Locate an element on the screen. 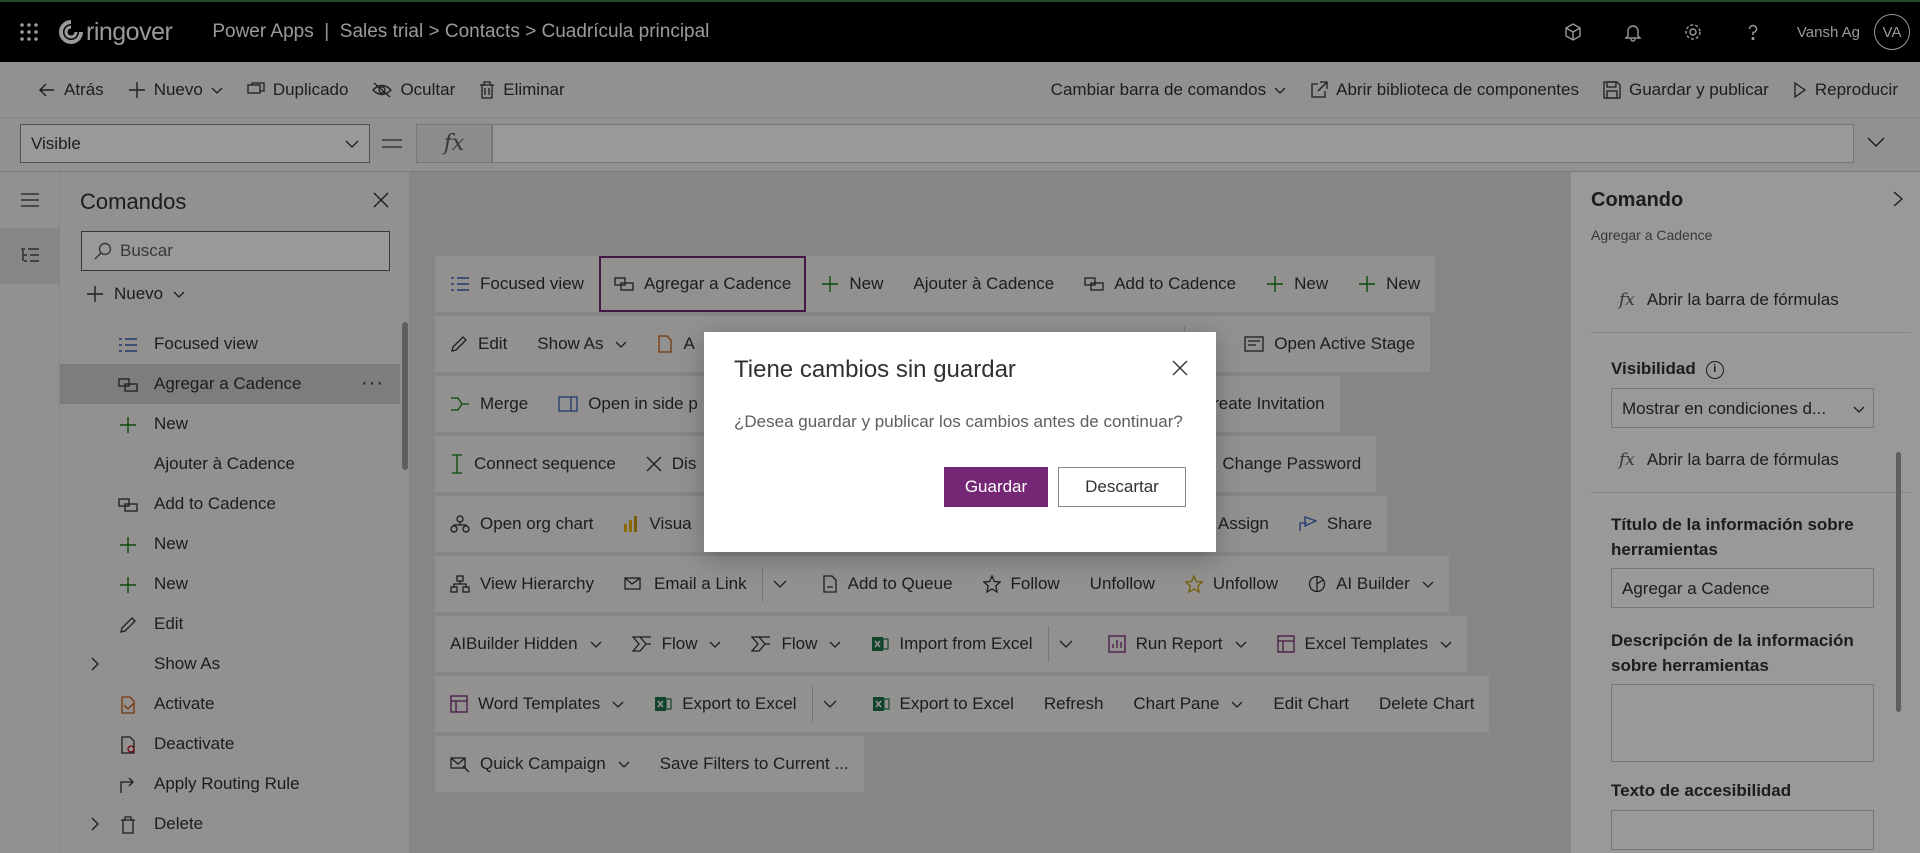  close-icon is located at coordinates (1180, 368).